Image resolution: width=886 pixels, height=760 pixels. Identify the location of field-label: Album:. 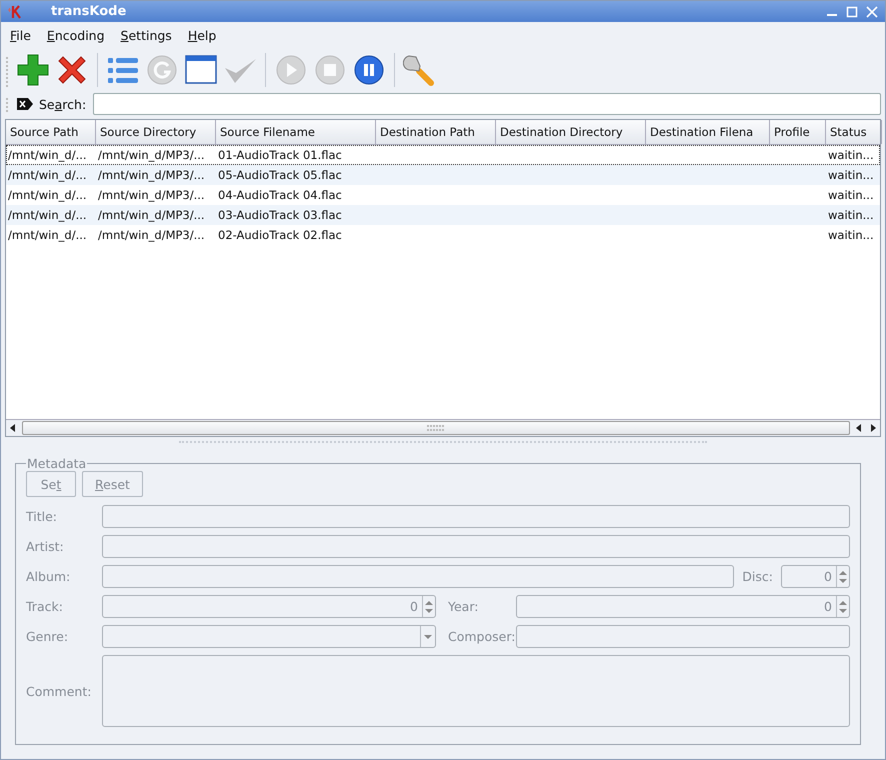
(49, 576).